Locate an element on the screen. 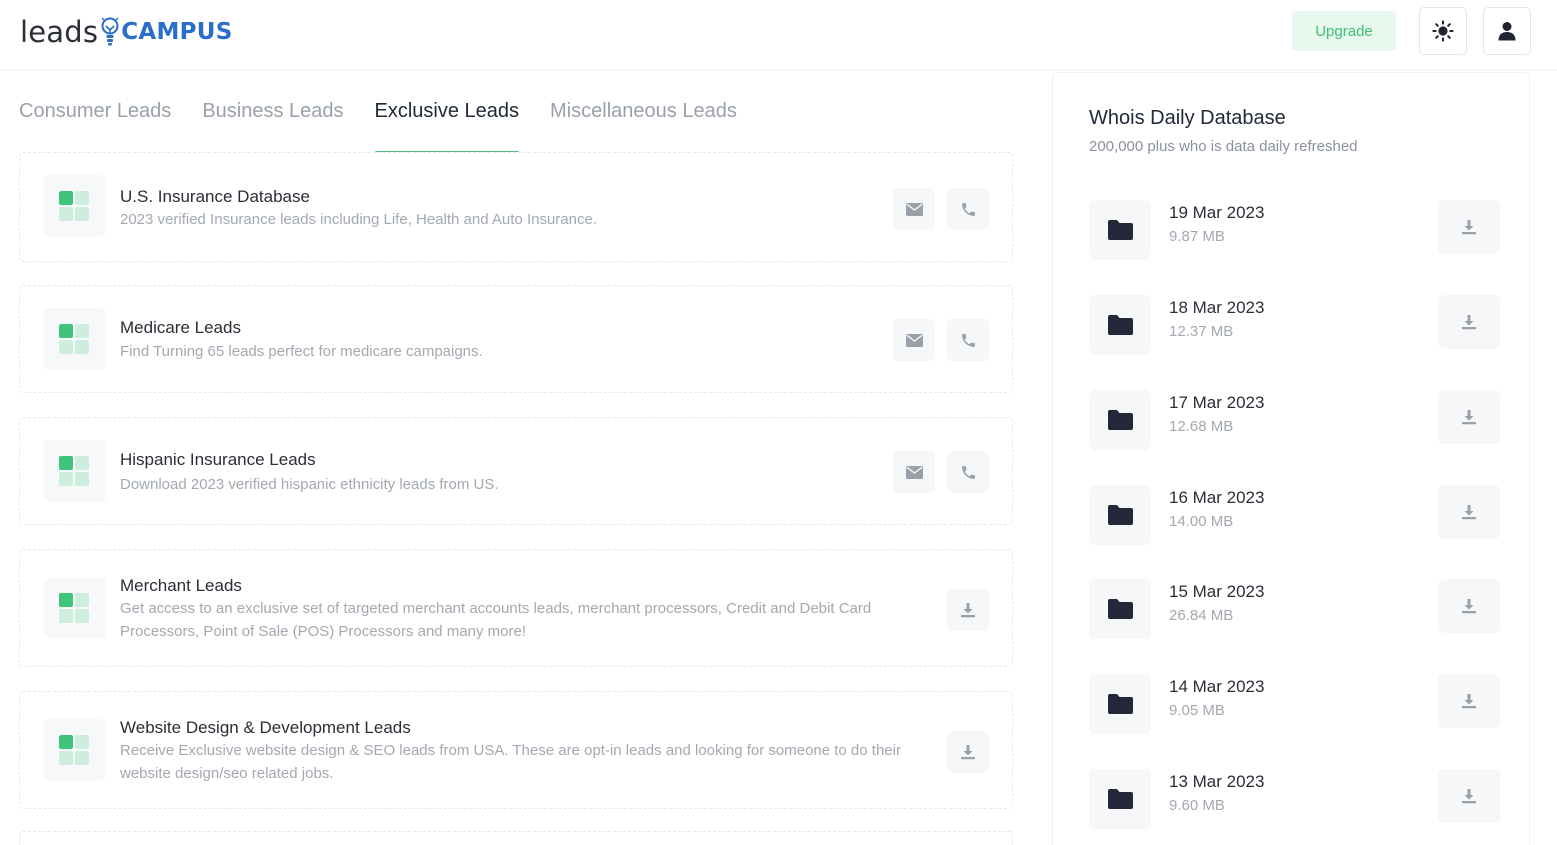 The image size is (1557, 845). database-date: 18 Mar 2023 is located at coordinates (1217, 307).